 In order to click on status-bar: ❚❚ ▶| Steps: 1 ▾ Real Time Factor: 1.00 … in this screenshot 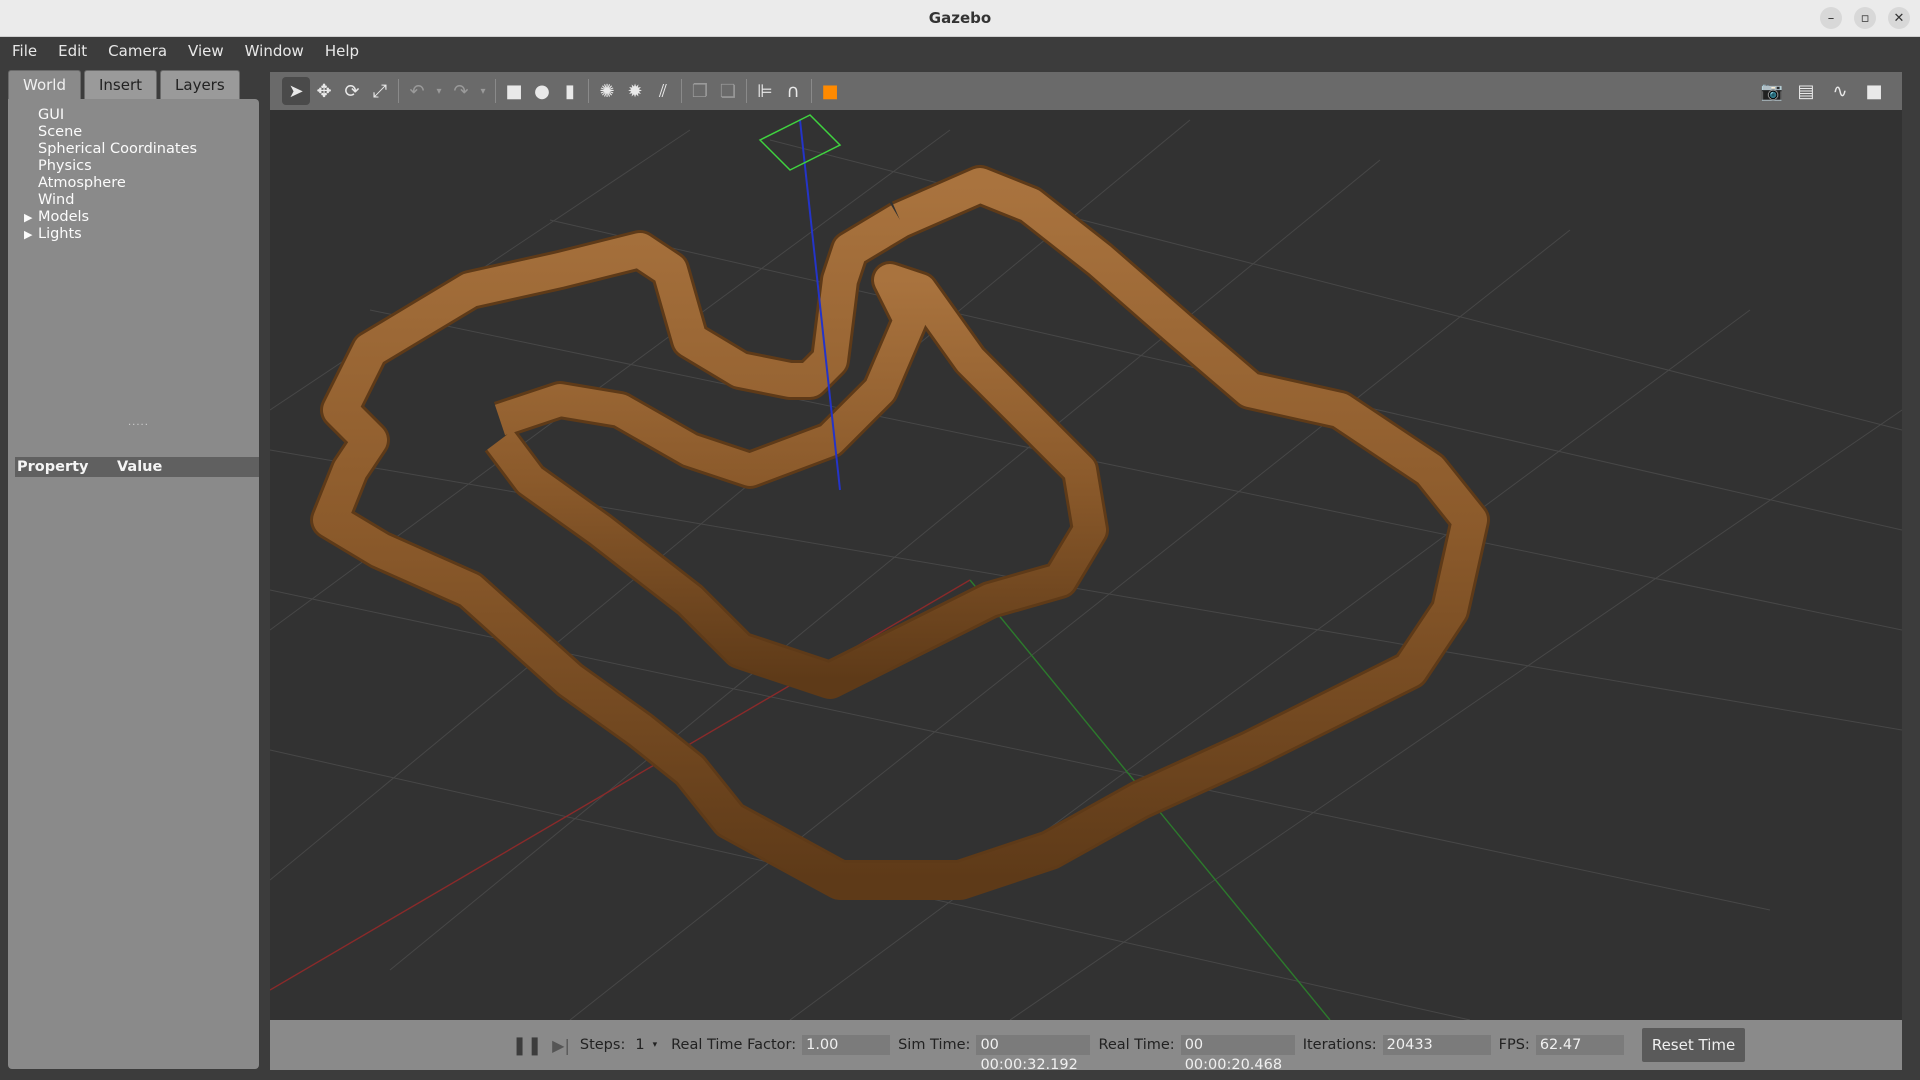, I will do `click(1086, 1046)`.